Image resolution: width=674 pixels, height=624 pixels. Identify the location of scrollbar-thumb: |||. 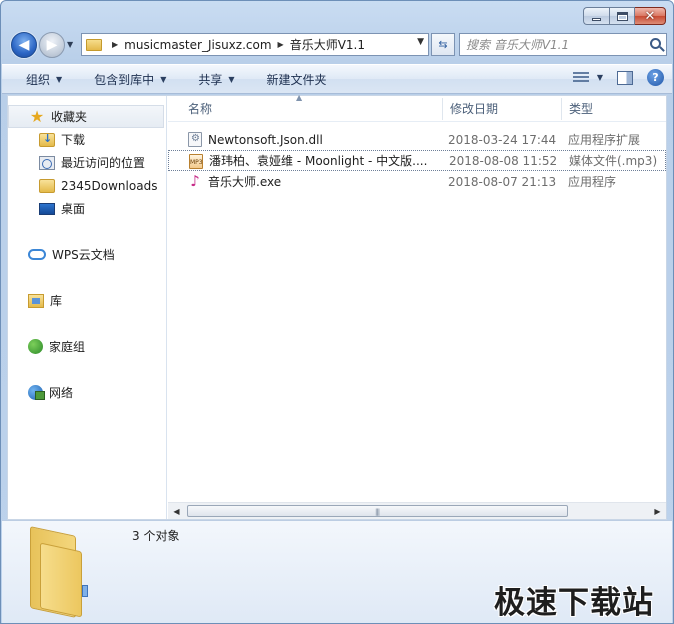
(377, 511).